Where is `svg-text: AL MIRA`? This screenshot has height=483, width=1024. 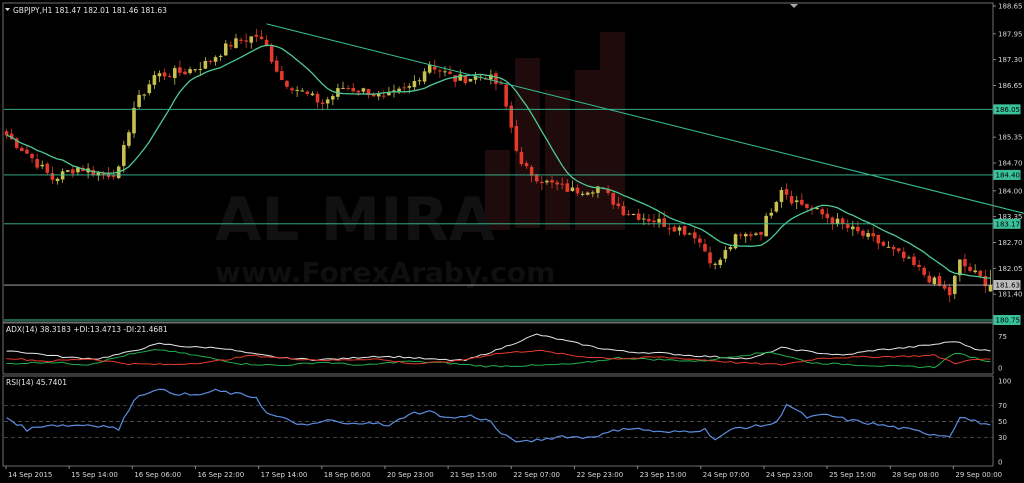
svg-text: AL MIRA is located at coordinates (355, 220).